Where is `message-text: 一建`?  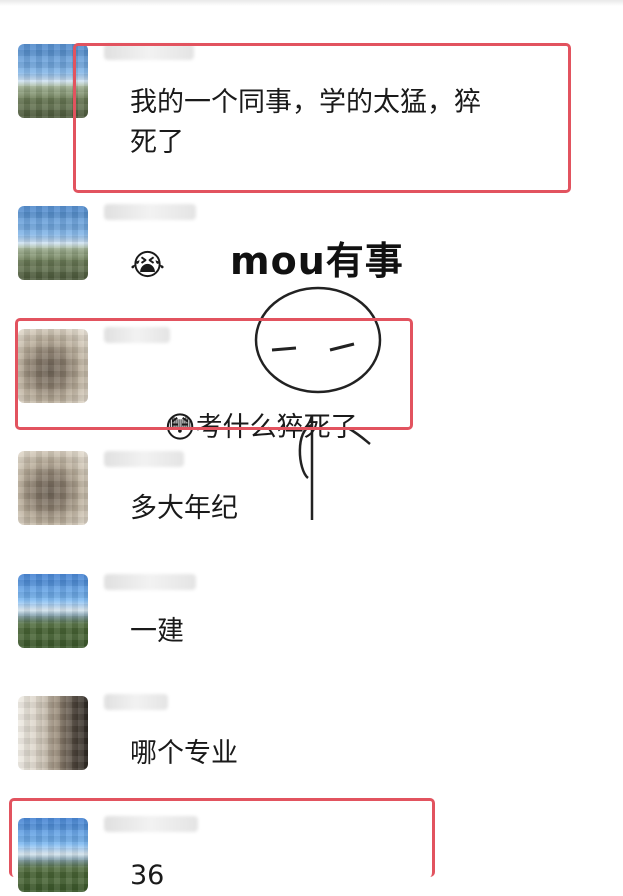
message-text: 一建 is located at coordinates (157, 631).